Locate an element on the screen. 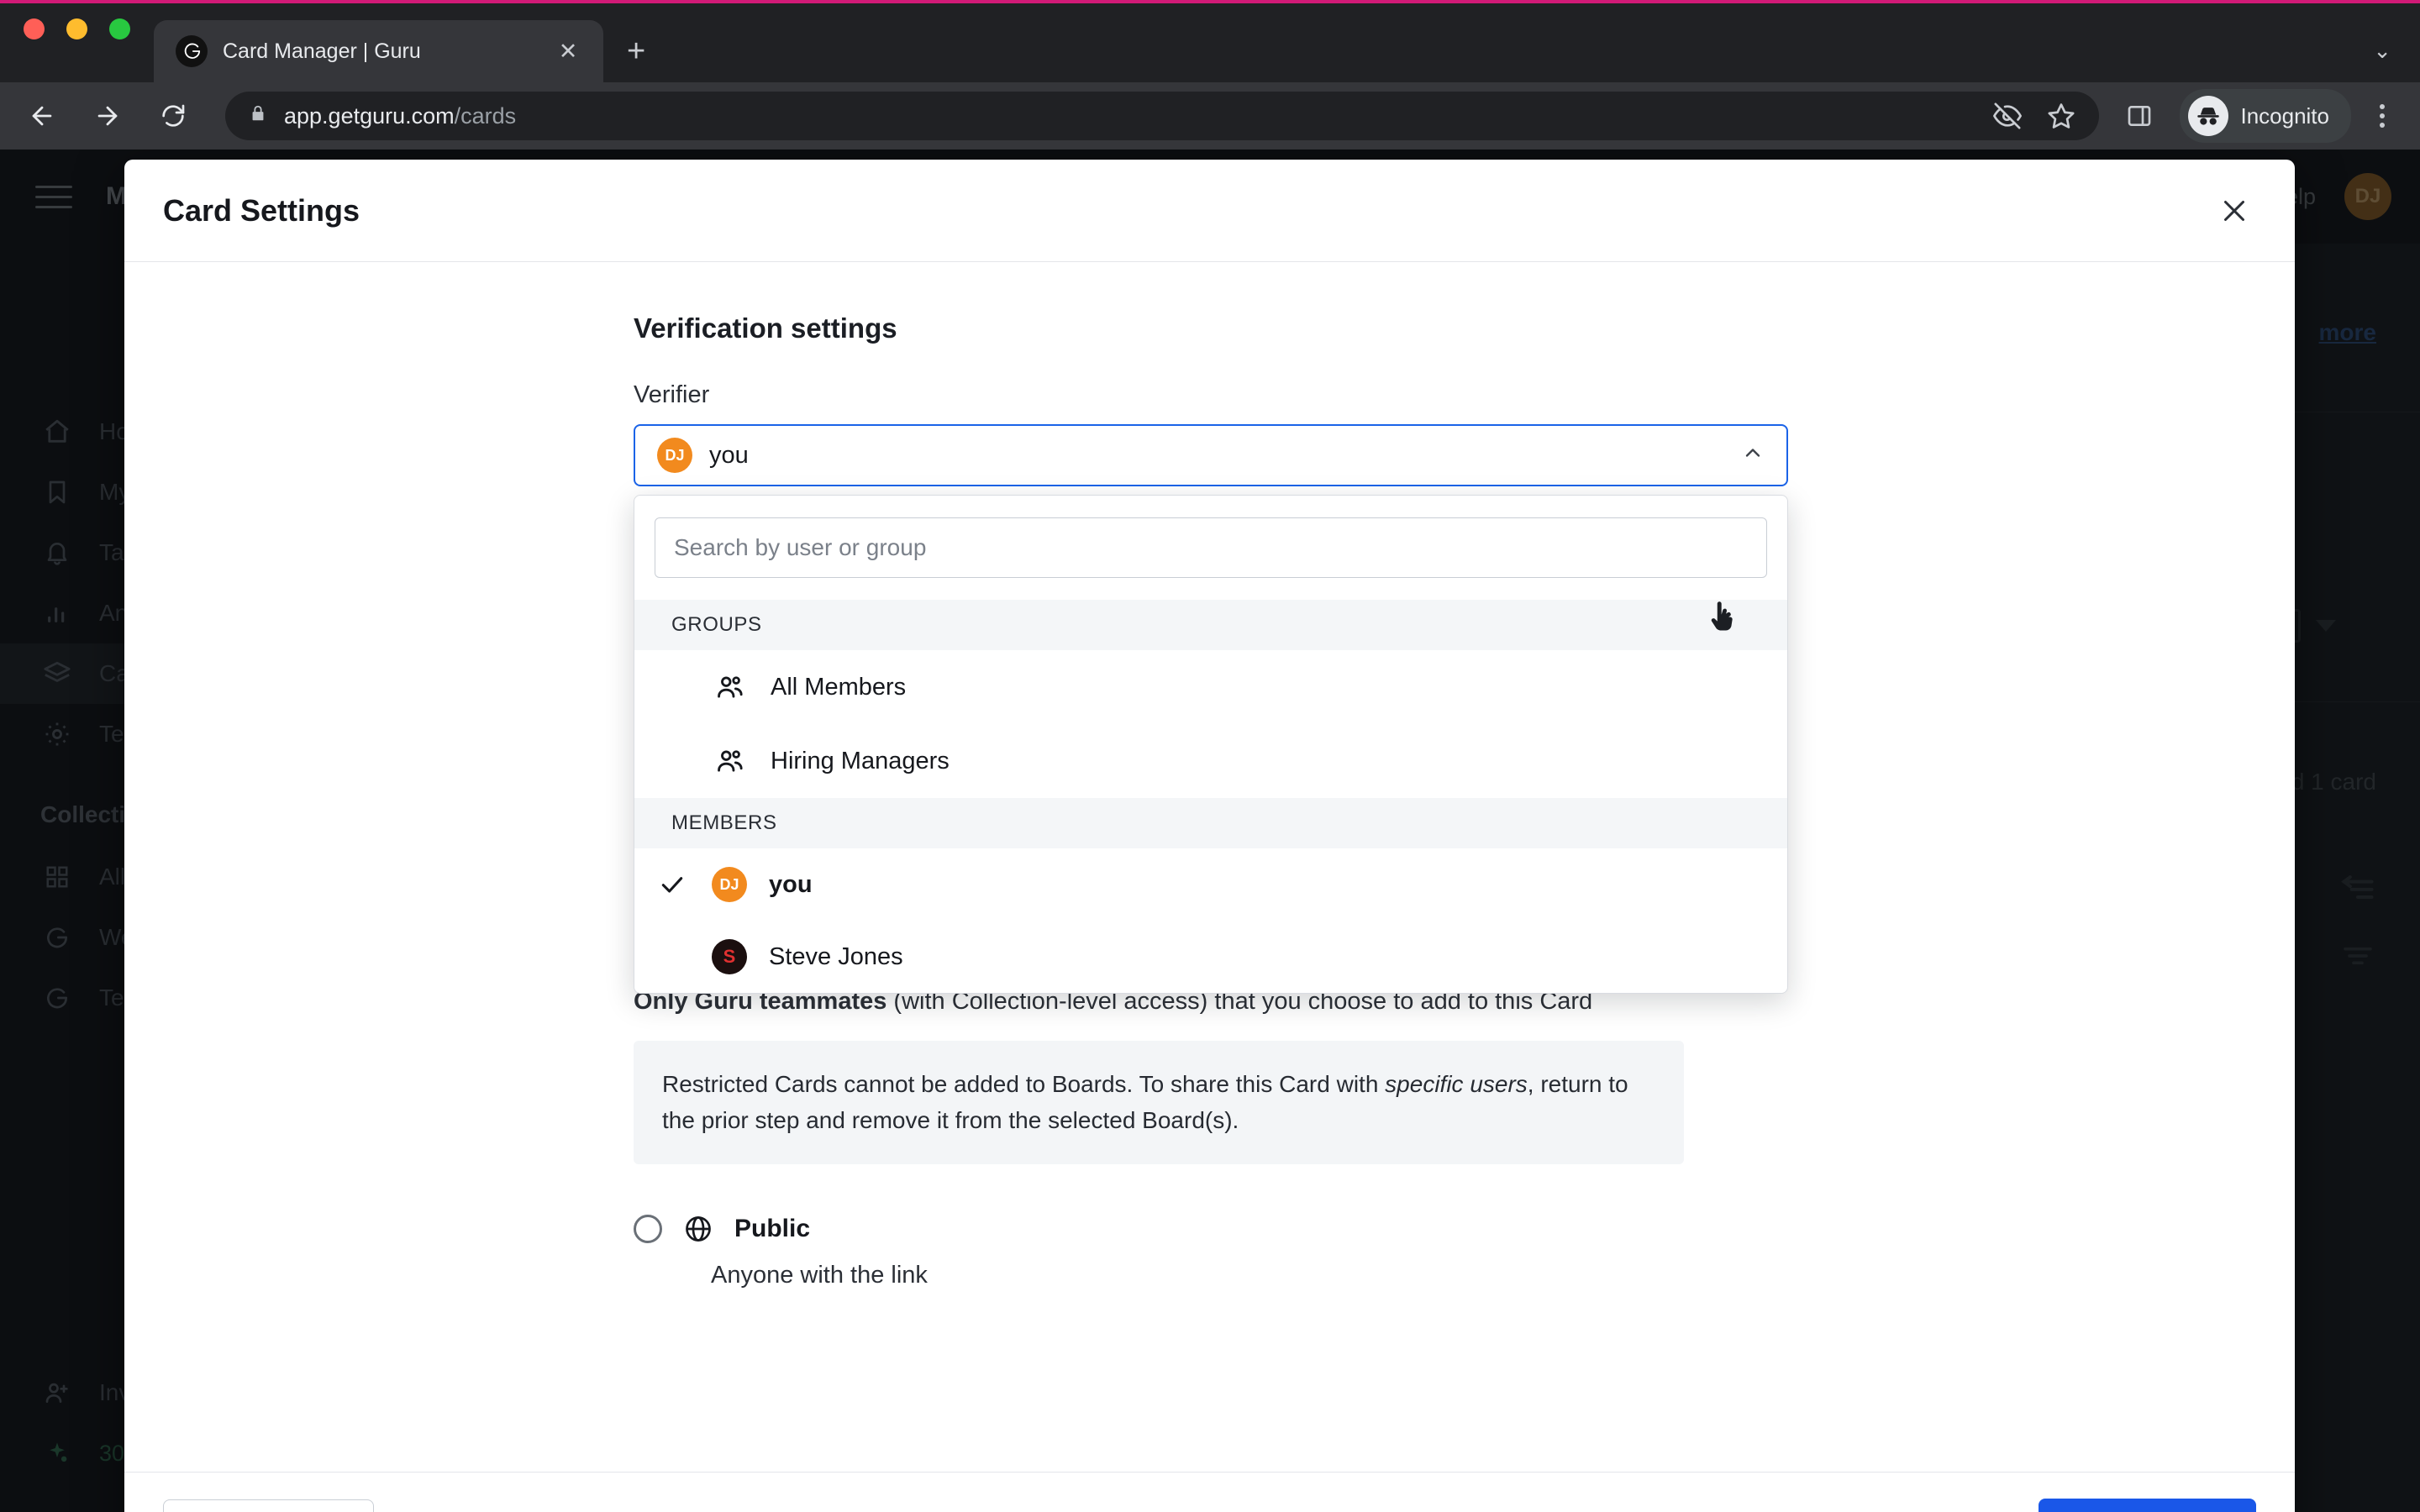 This screenshot has height=1512, width=2420. url-text: app.getguru.com/cards is located at coordinates (400, 116).